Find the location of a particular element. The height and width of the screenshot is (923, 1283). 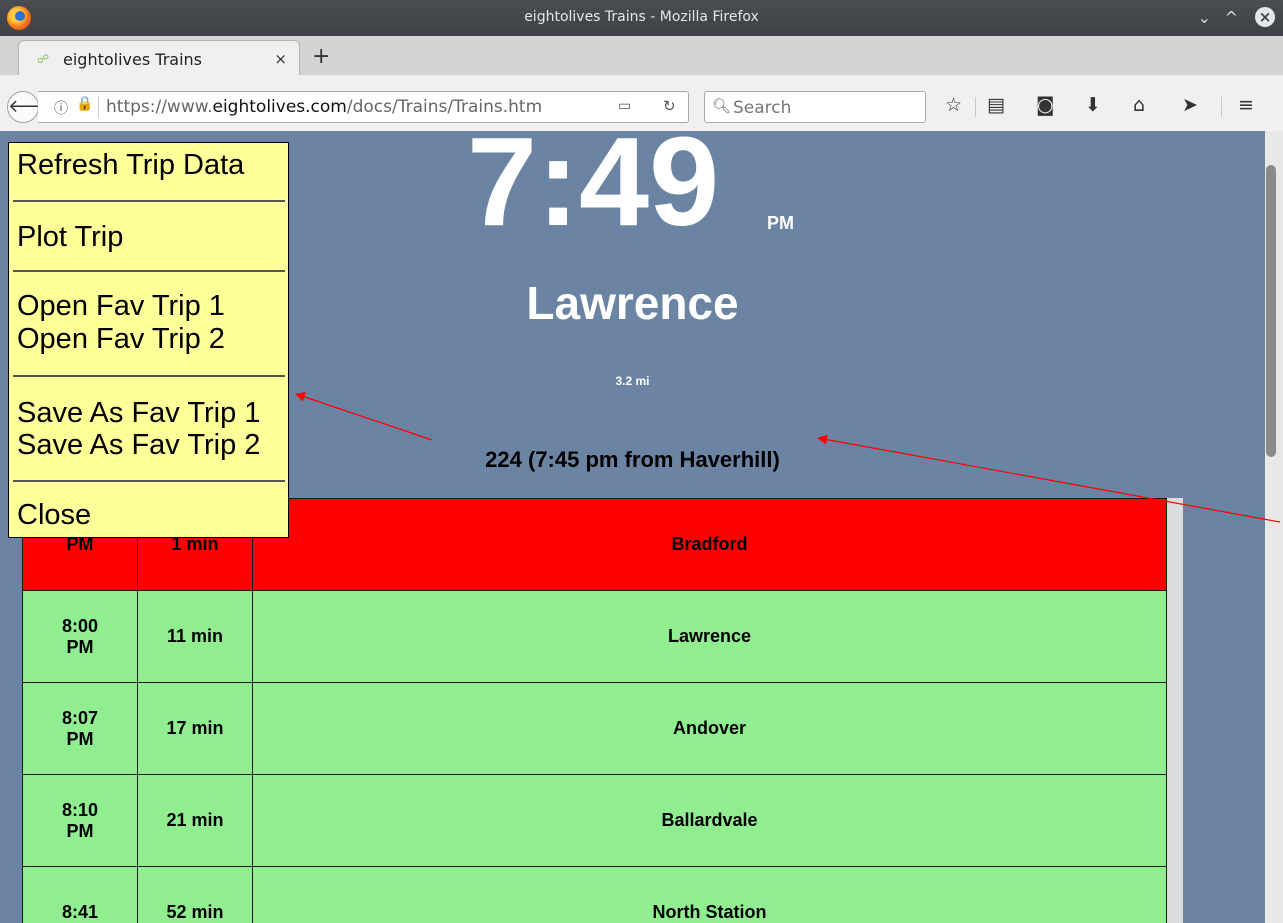

close-window-icon: × is located at coordinates (1265, 17).